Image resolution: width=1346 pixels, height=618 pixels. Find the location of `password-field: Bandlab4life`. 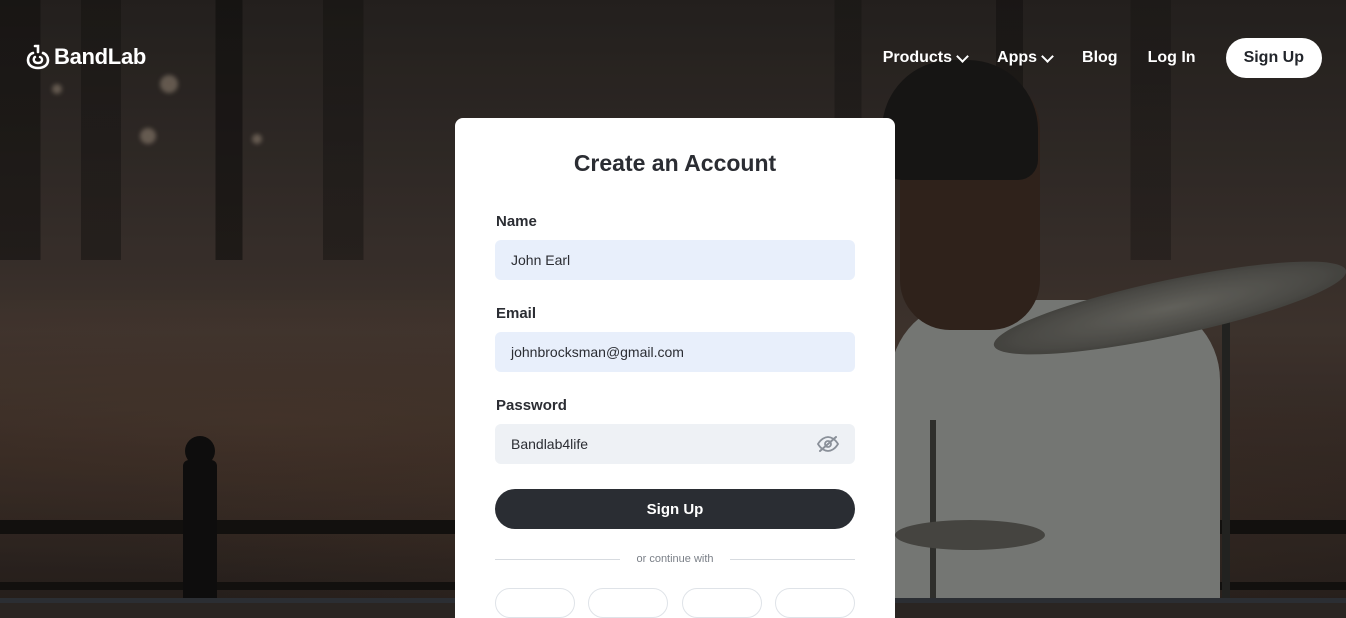

password-field: Bandlab4life is located at coordinates (675, 444).